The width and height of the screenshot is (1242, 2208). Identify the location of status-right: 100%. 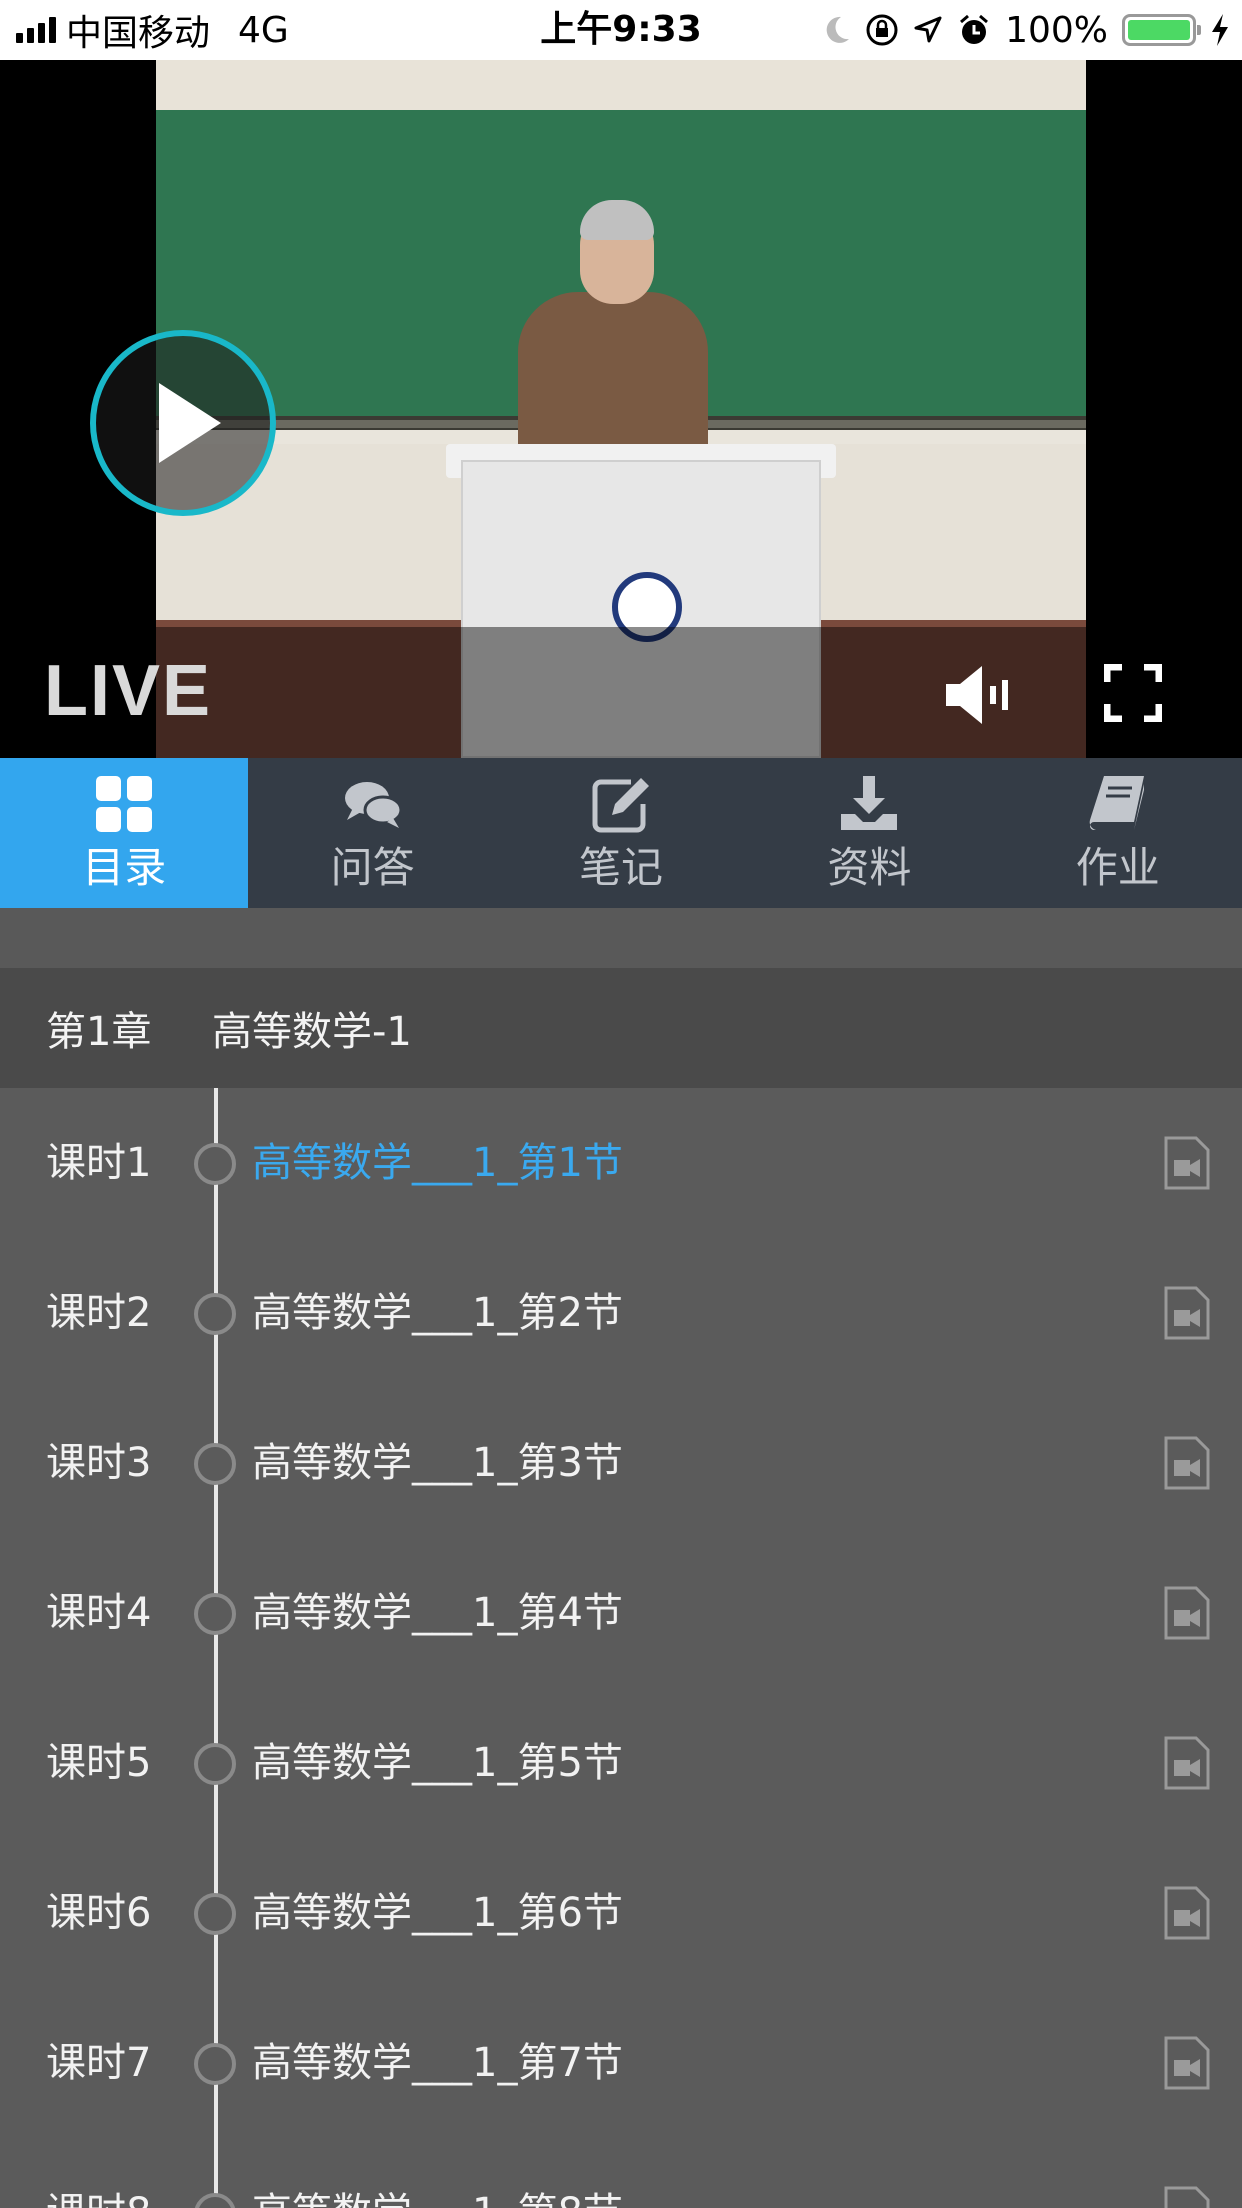
(1026, 30).